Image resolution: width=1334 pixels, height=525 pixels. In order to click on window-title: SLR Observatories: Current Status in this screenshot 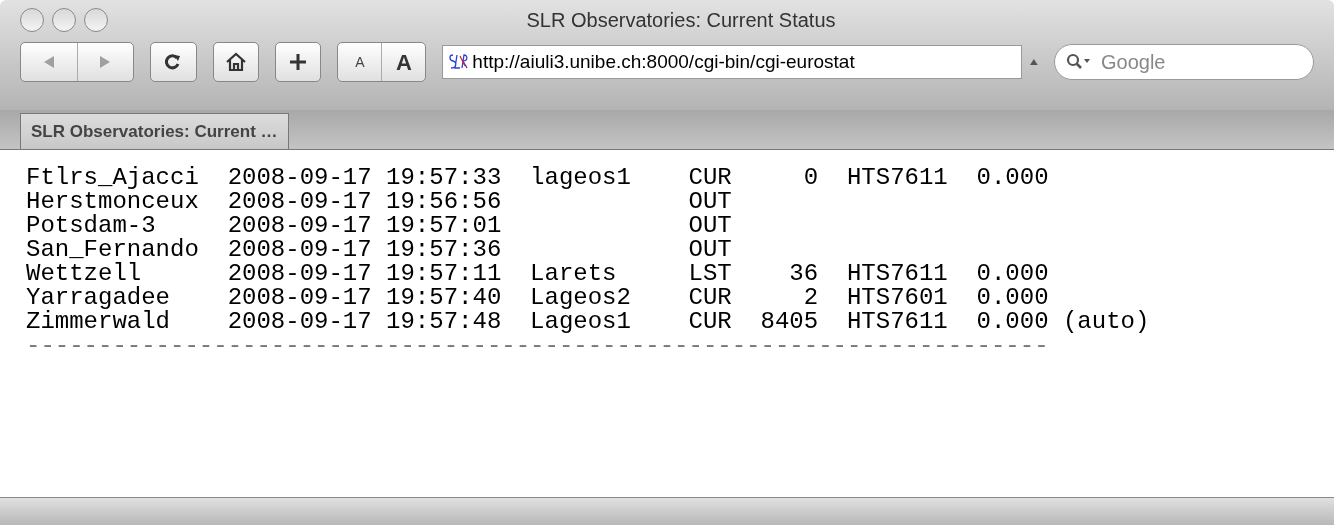, I will do `click(681, 20)`.